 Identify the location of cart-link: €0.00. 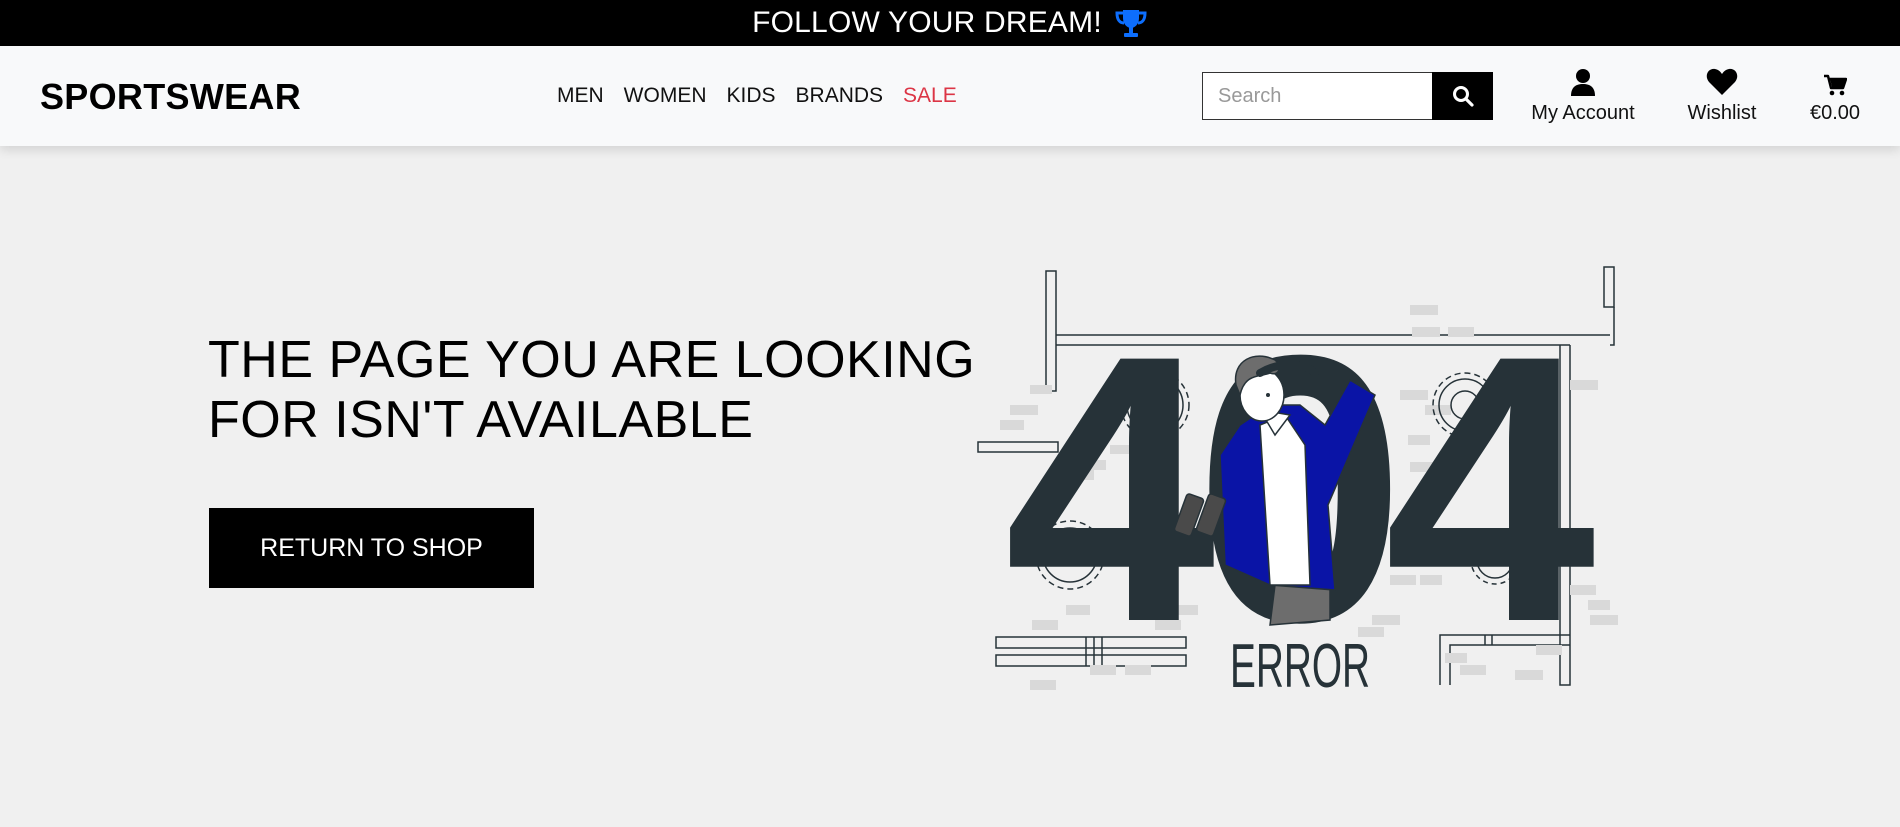
(1835, 95).